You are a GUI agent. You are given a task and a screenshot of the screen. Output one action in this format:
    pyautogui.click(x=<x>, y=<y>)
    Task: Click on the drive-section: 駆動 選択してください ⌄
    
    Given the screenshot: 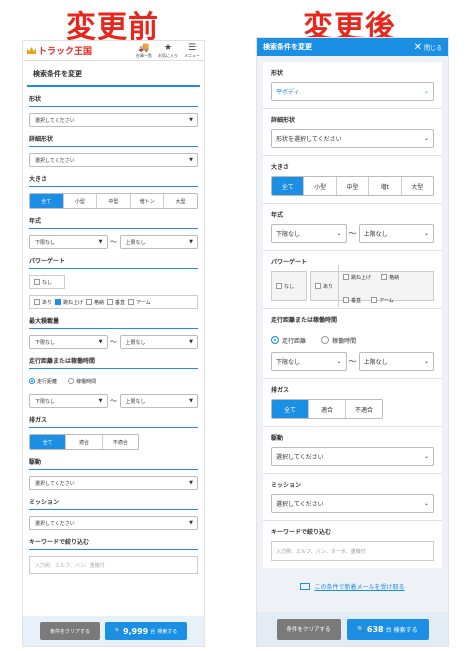 What is the action you would take?
    pyautogui.click(x=352, y=450)
    